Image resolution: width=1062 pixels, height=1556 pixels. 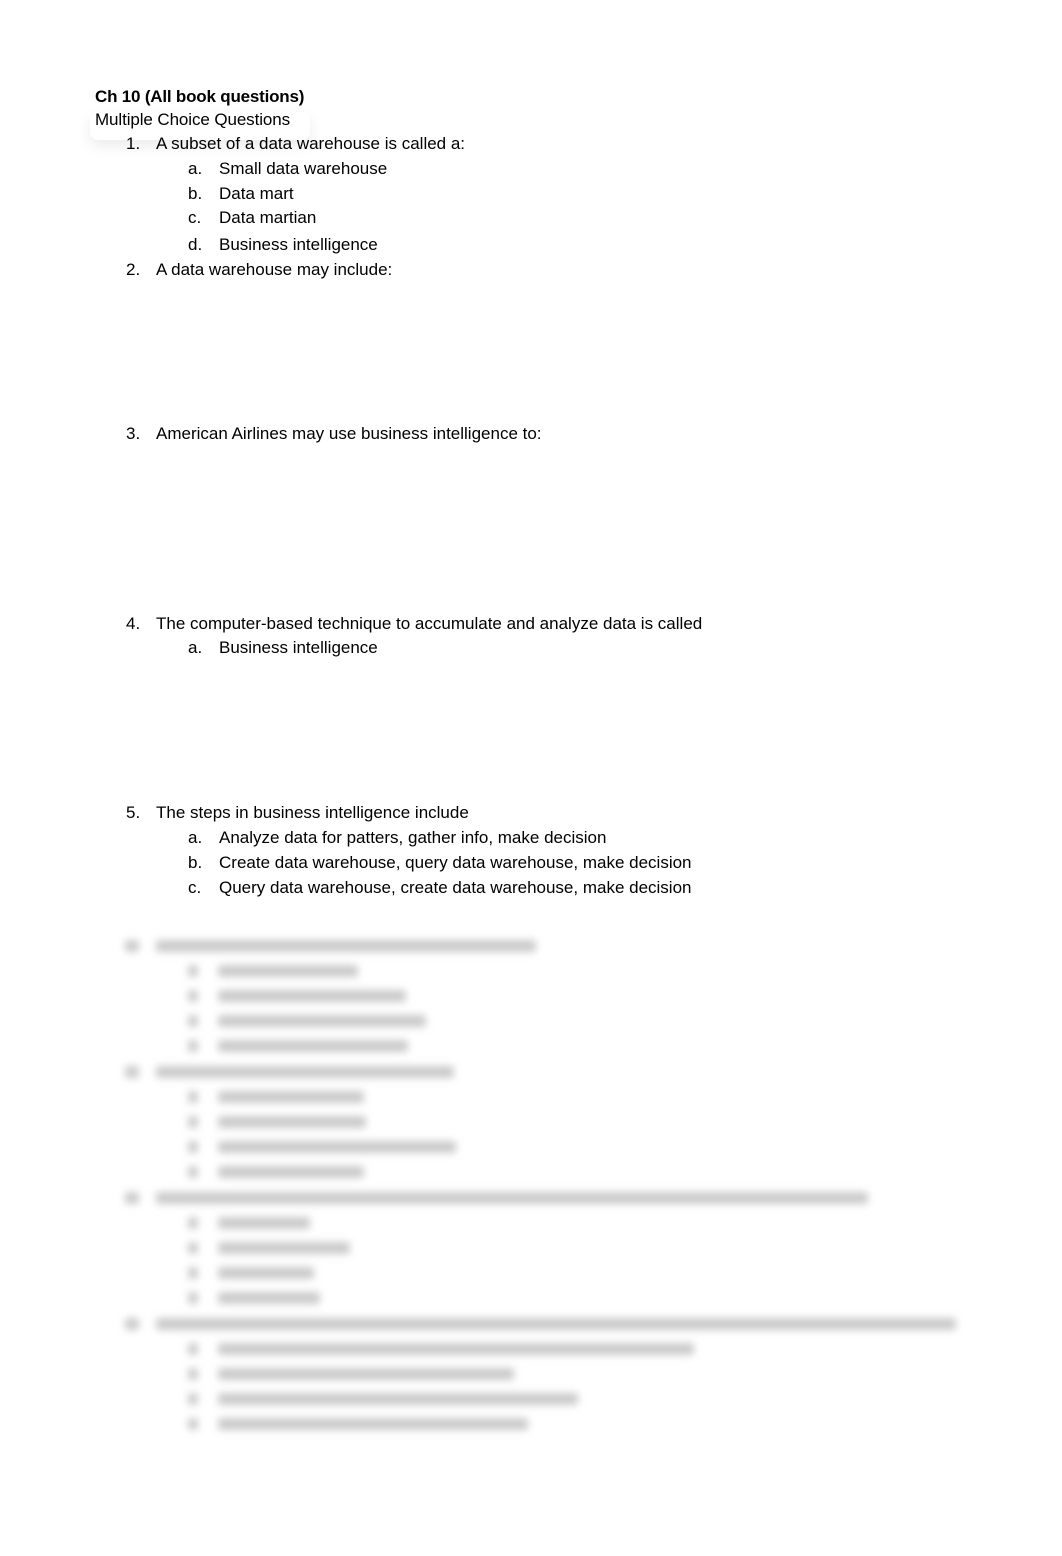 What do you see at coordinates (195, 244) in the screenshot?
I see `option-letter: d.` at bounding box center [195, 244].